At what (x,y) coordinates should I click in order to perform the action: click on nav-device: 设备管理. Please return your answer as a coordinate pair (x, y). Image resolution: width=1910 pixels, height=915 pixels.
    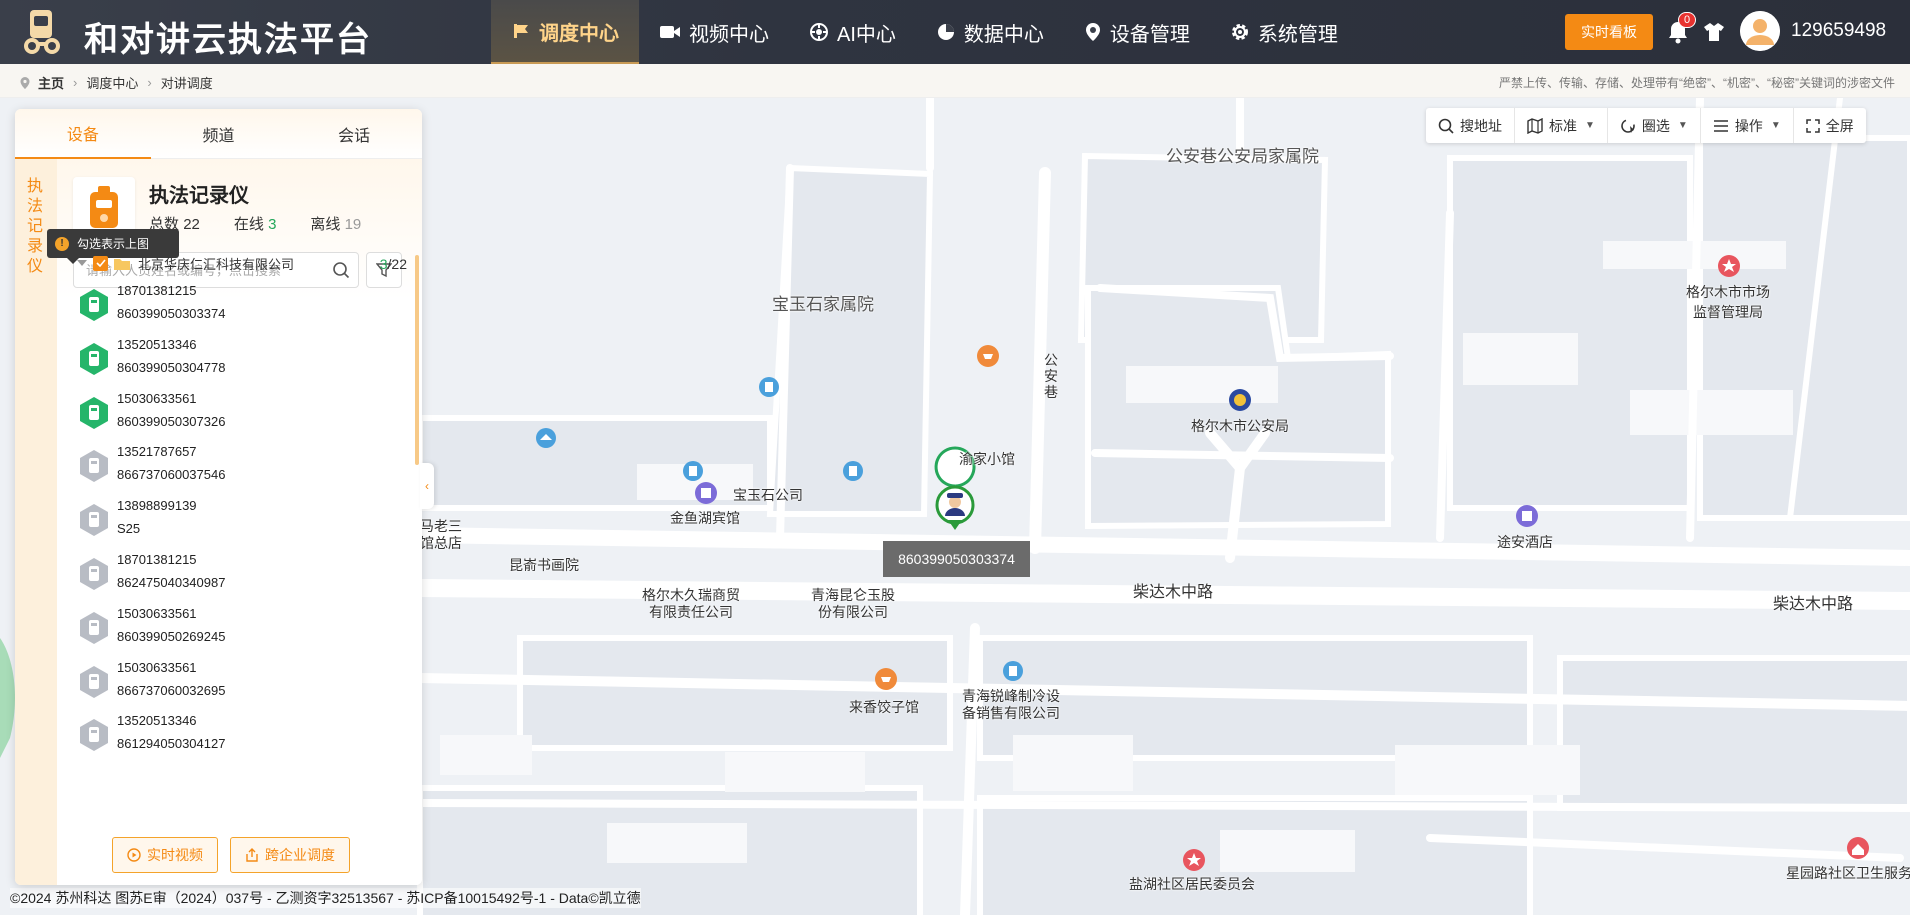
    Looking at the image, I should click on (1137, 32).